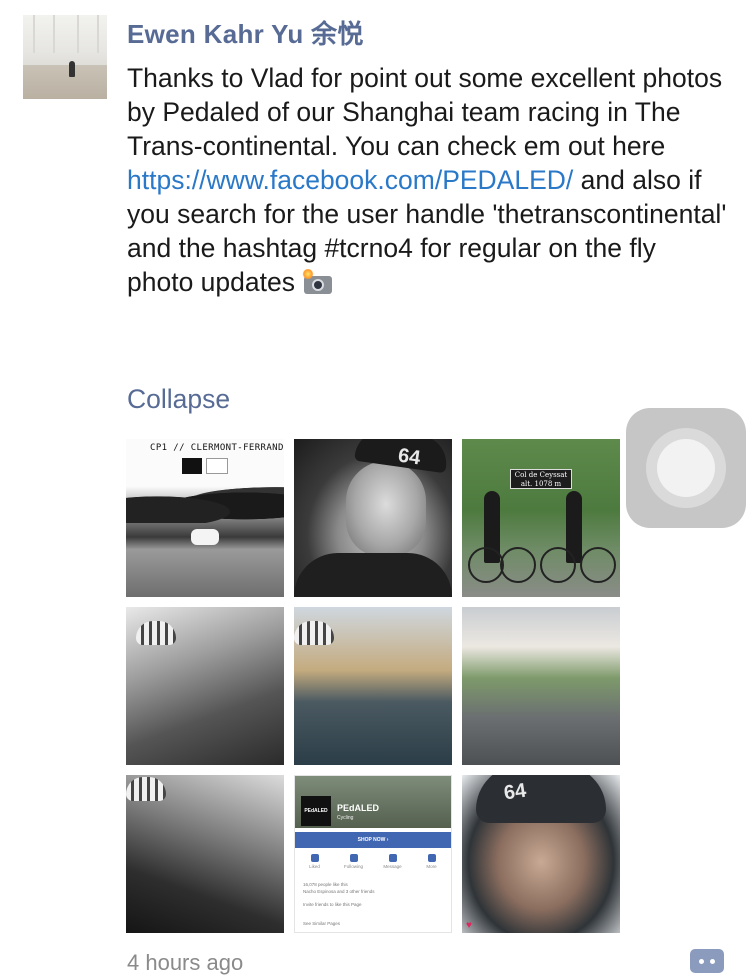 Image resolution: width=750 pixels, height=978 pixels. I want to click on photo-thumbnail: 64, so click(373, 518).